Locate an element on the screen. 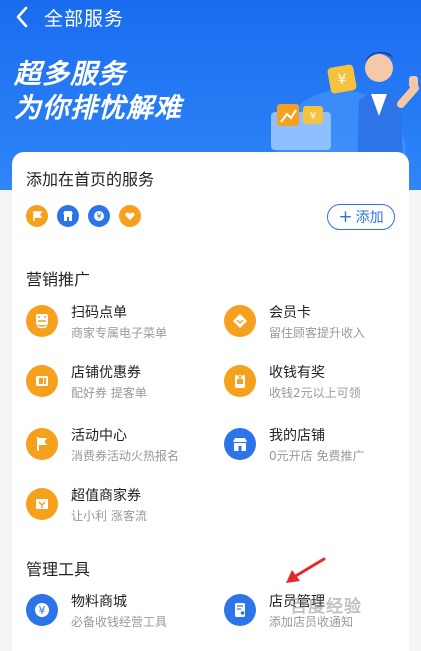 This screenshot has width=421, height=651. tools-section-title: 管理工具 is located at coordinates (58, 569).